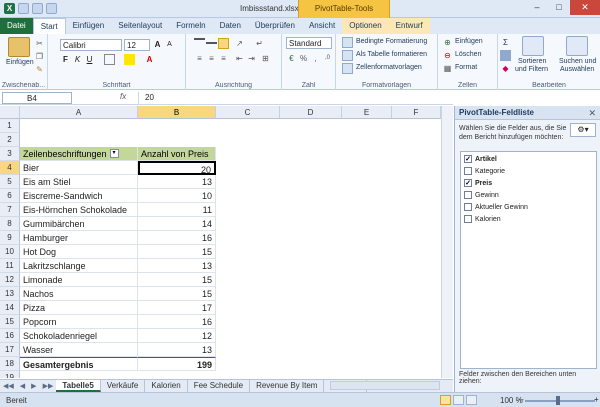 This screenshot has height=407, width=600. Describe the element at coordinates (275, 26) in the screenshot. I see `tab-review: Überprüfen` at that location.